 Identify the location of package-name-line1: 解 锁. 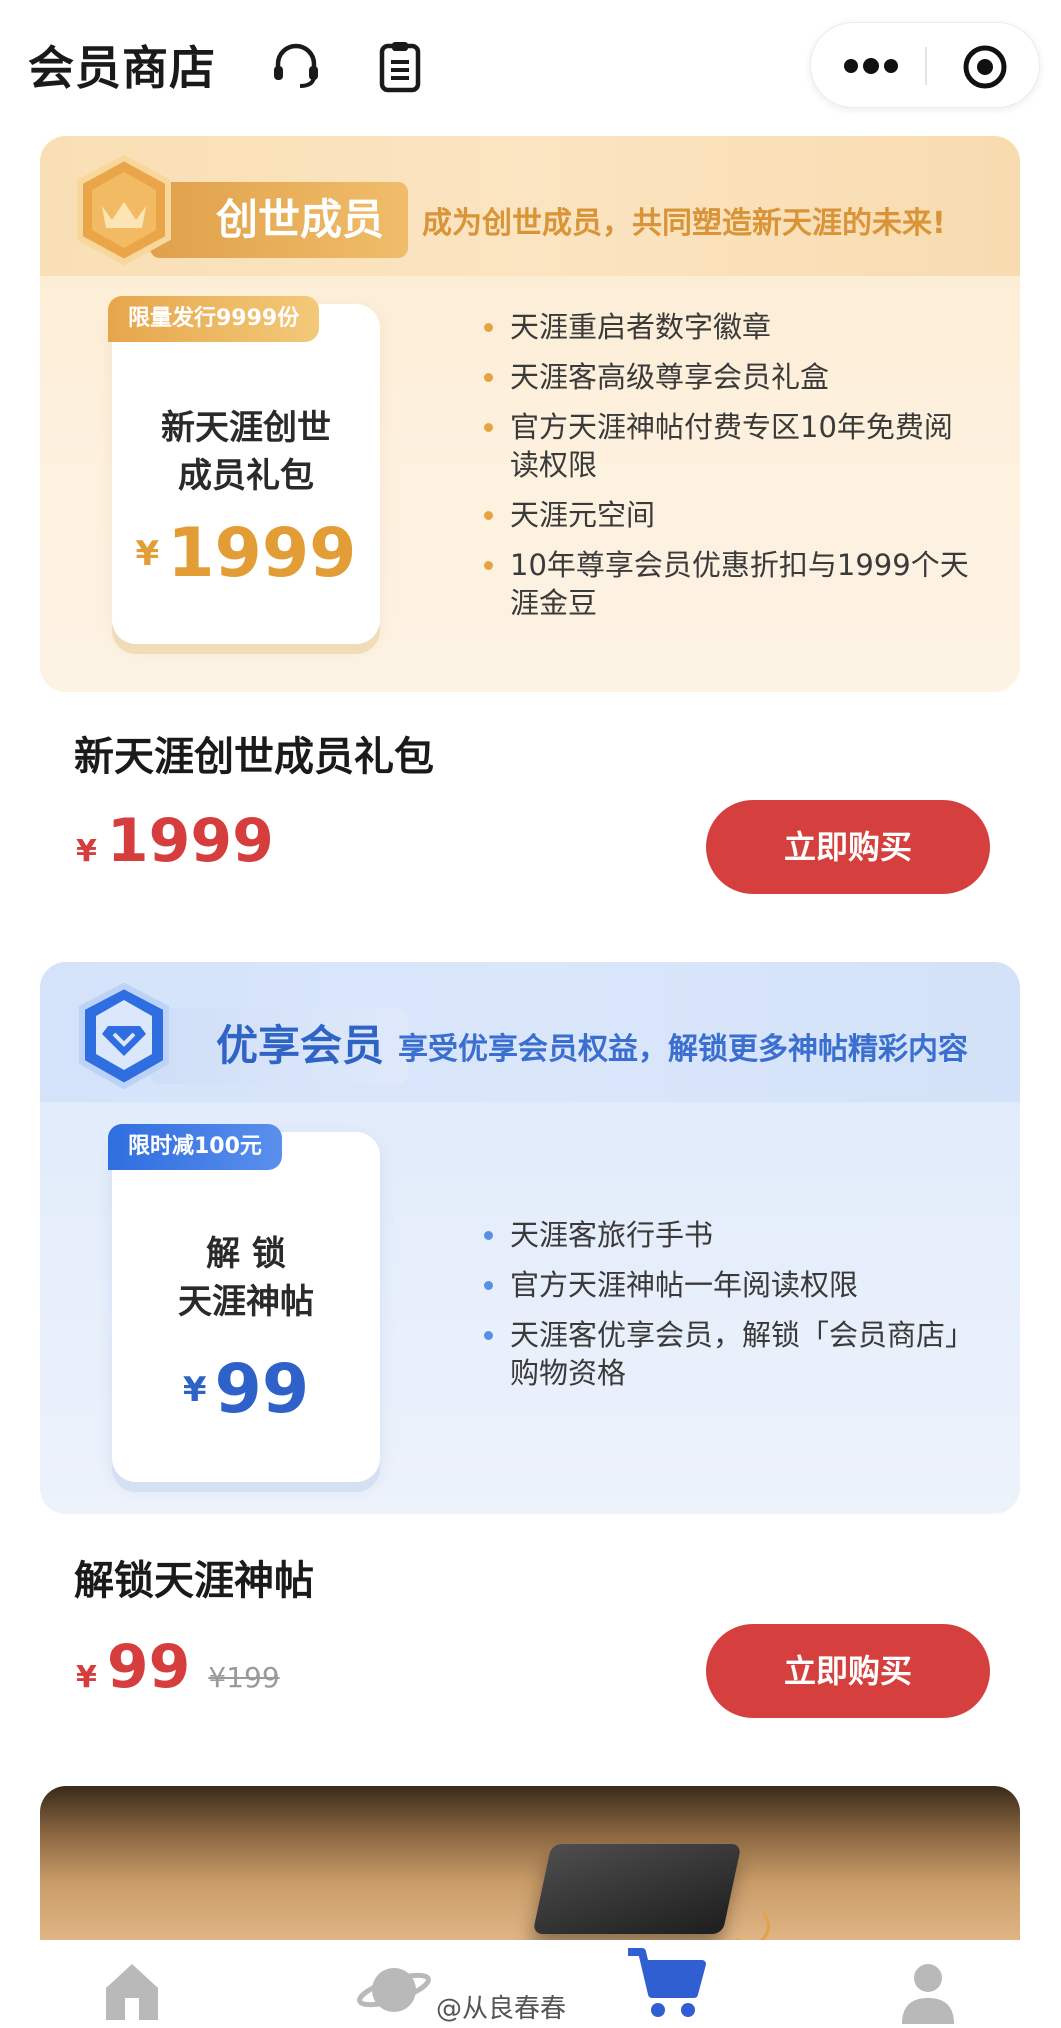
(246, 1254).